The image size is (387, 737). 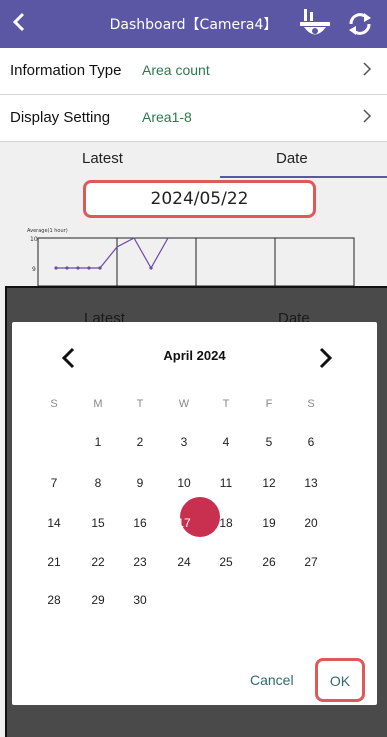 What do you see at coordinates (193, 24) in the screenshot?
I see `app-header: Dashboard【Camera4】` at bounding box center [193, 24].